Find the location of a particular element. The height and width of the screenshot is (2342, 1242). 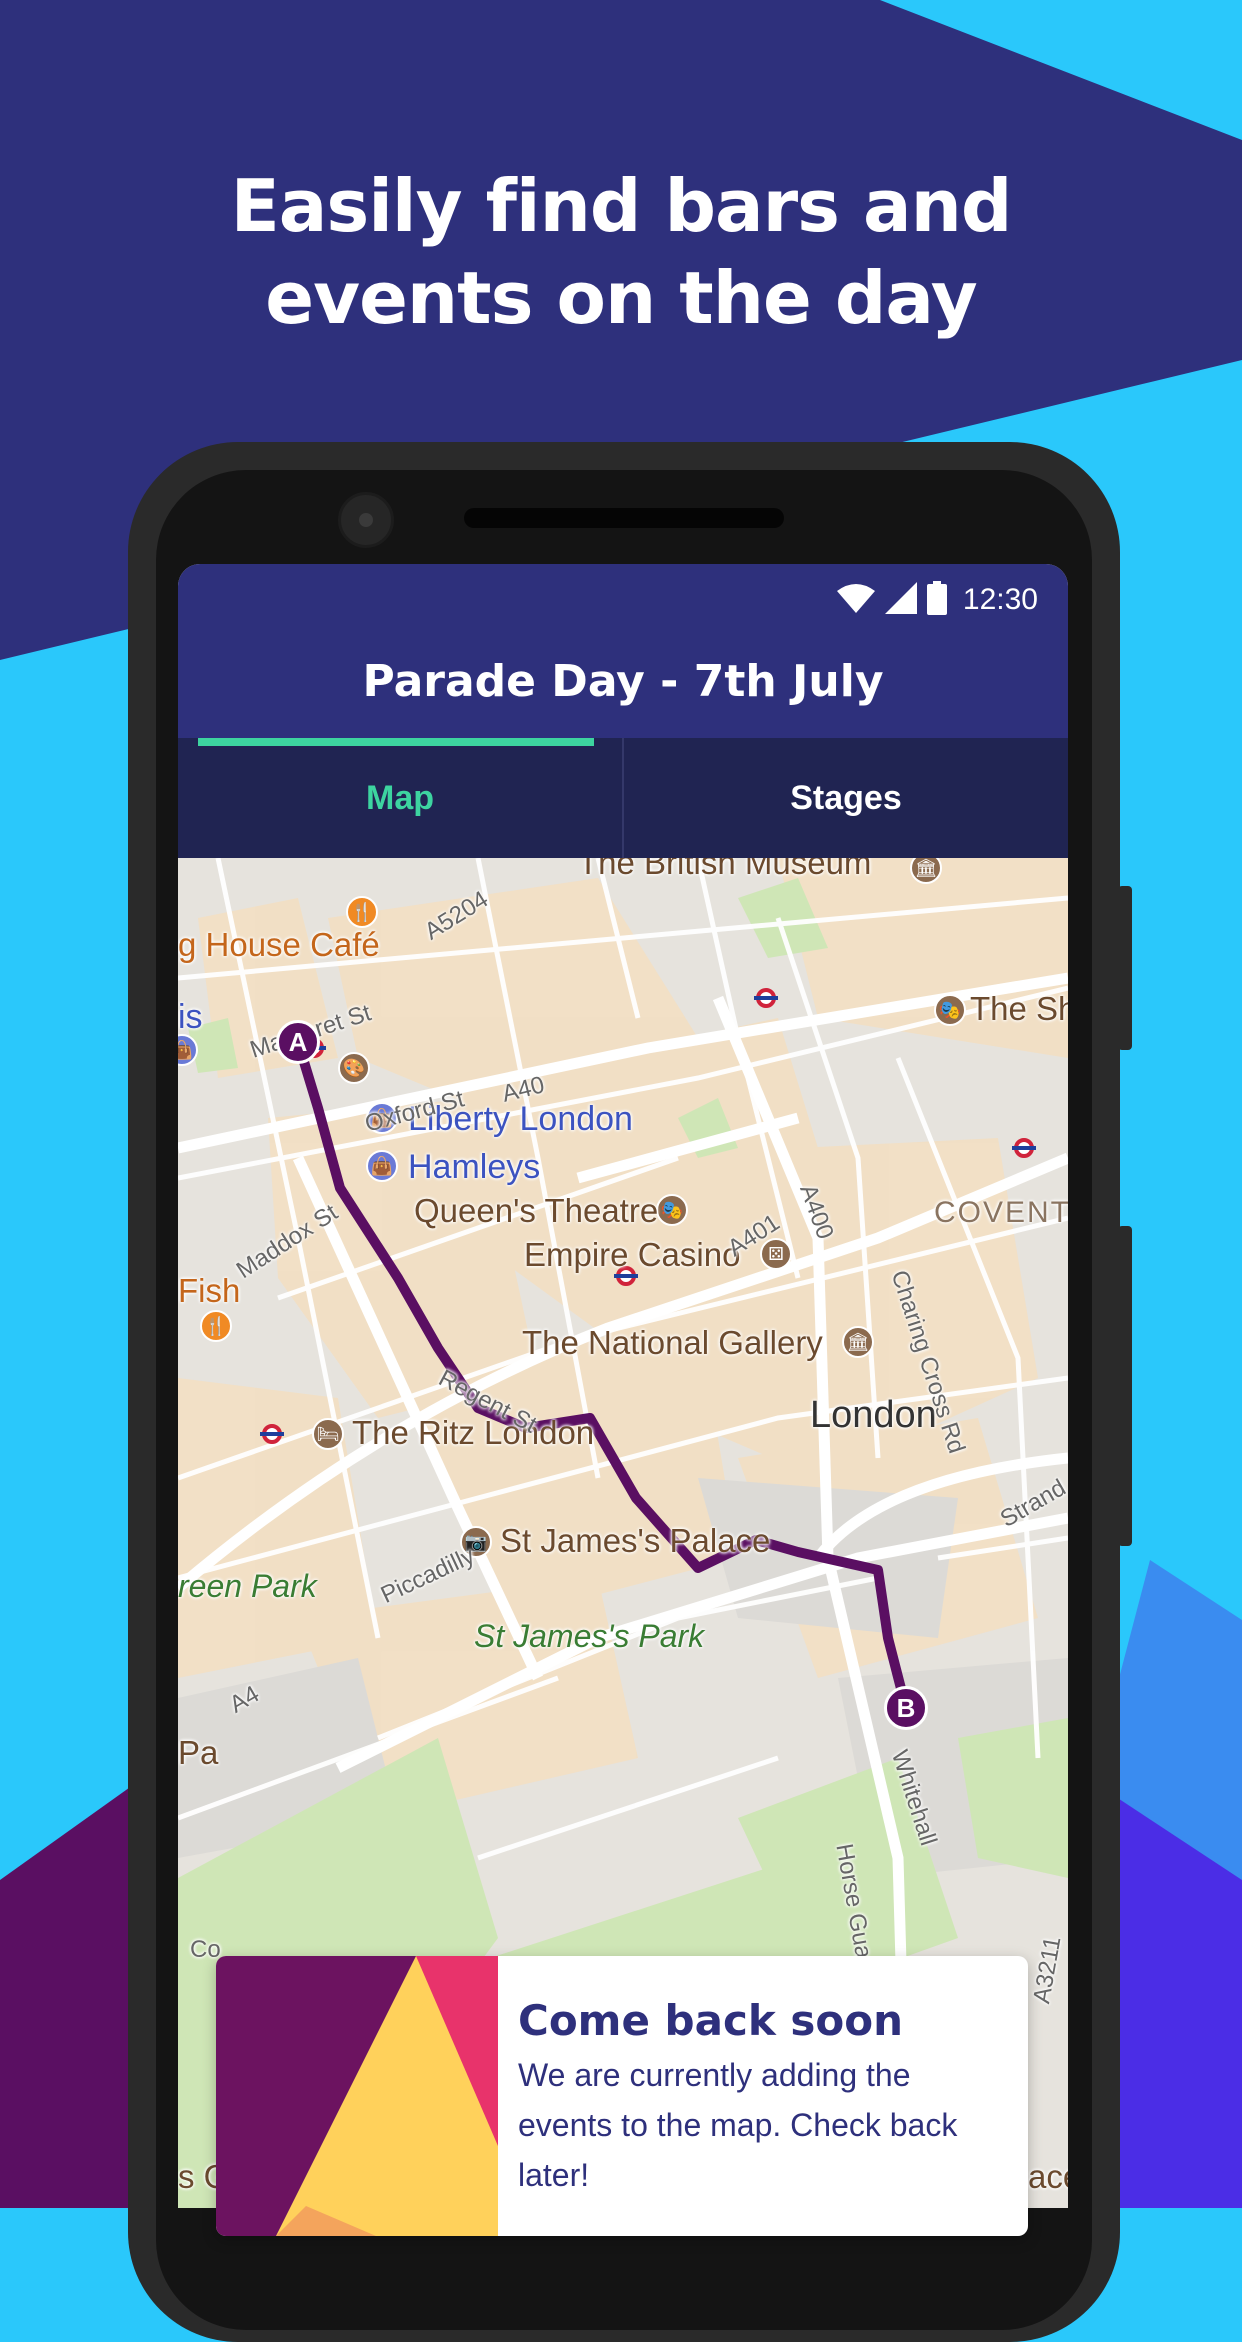

status-time: 12:30 is located at coordinates (1000, 599).